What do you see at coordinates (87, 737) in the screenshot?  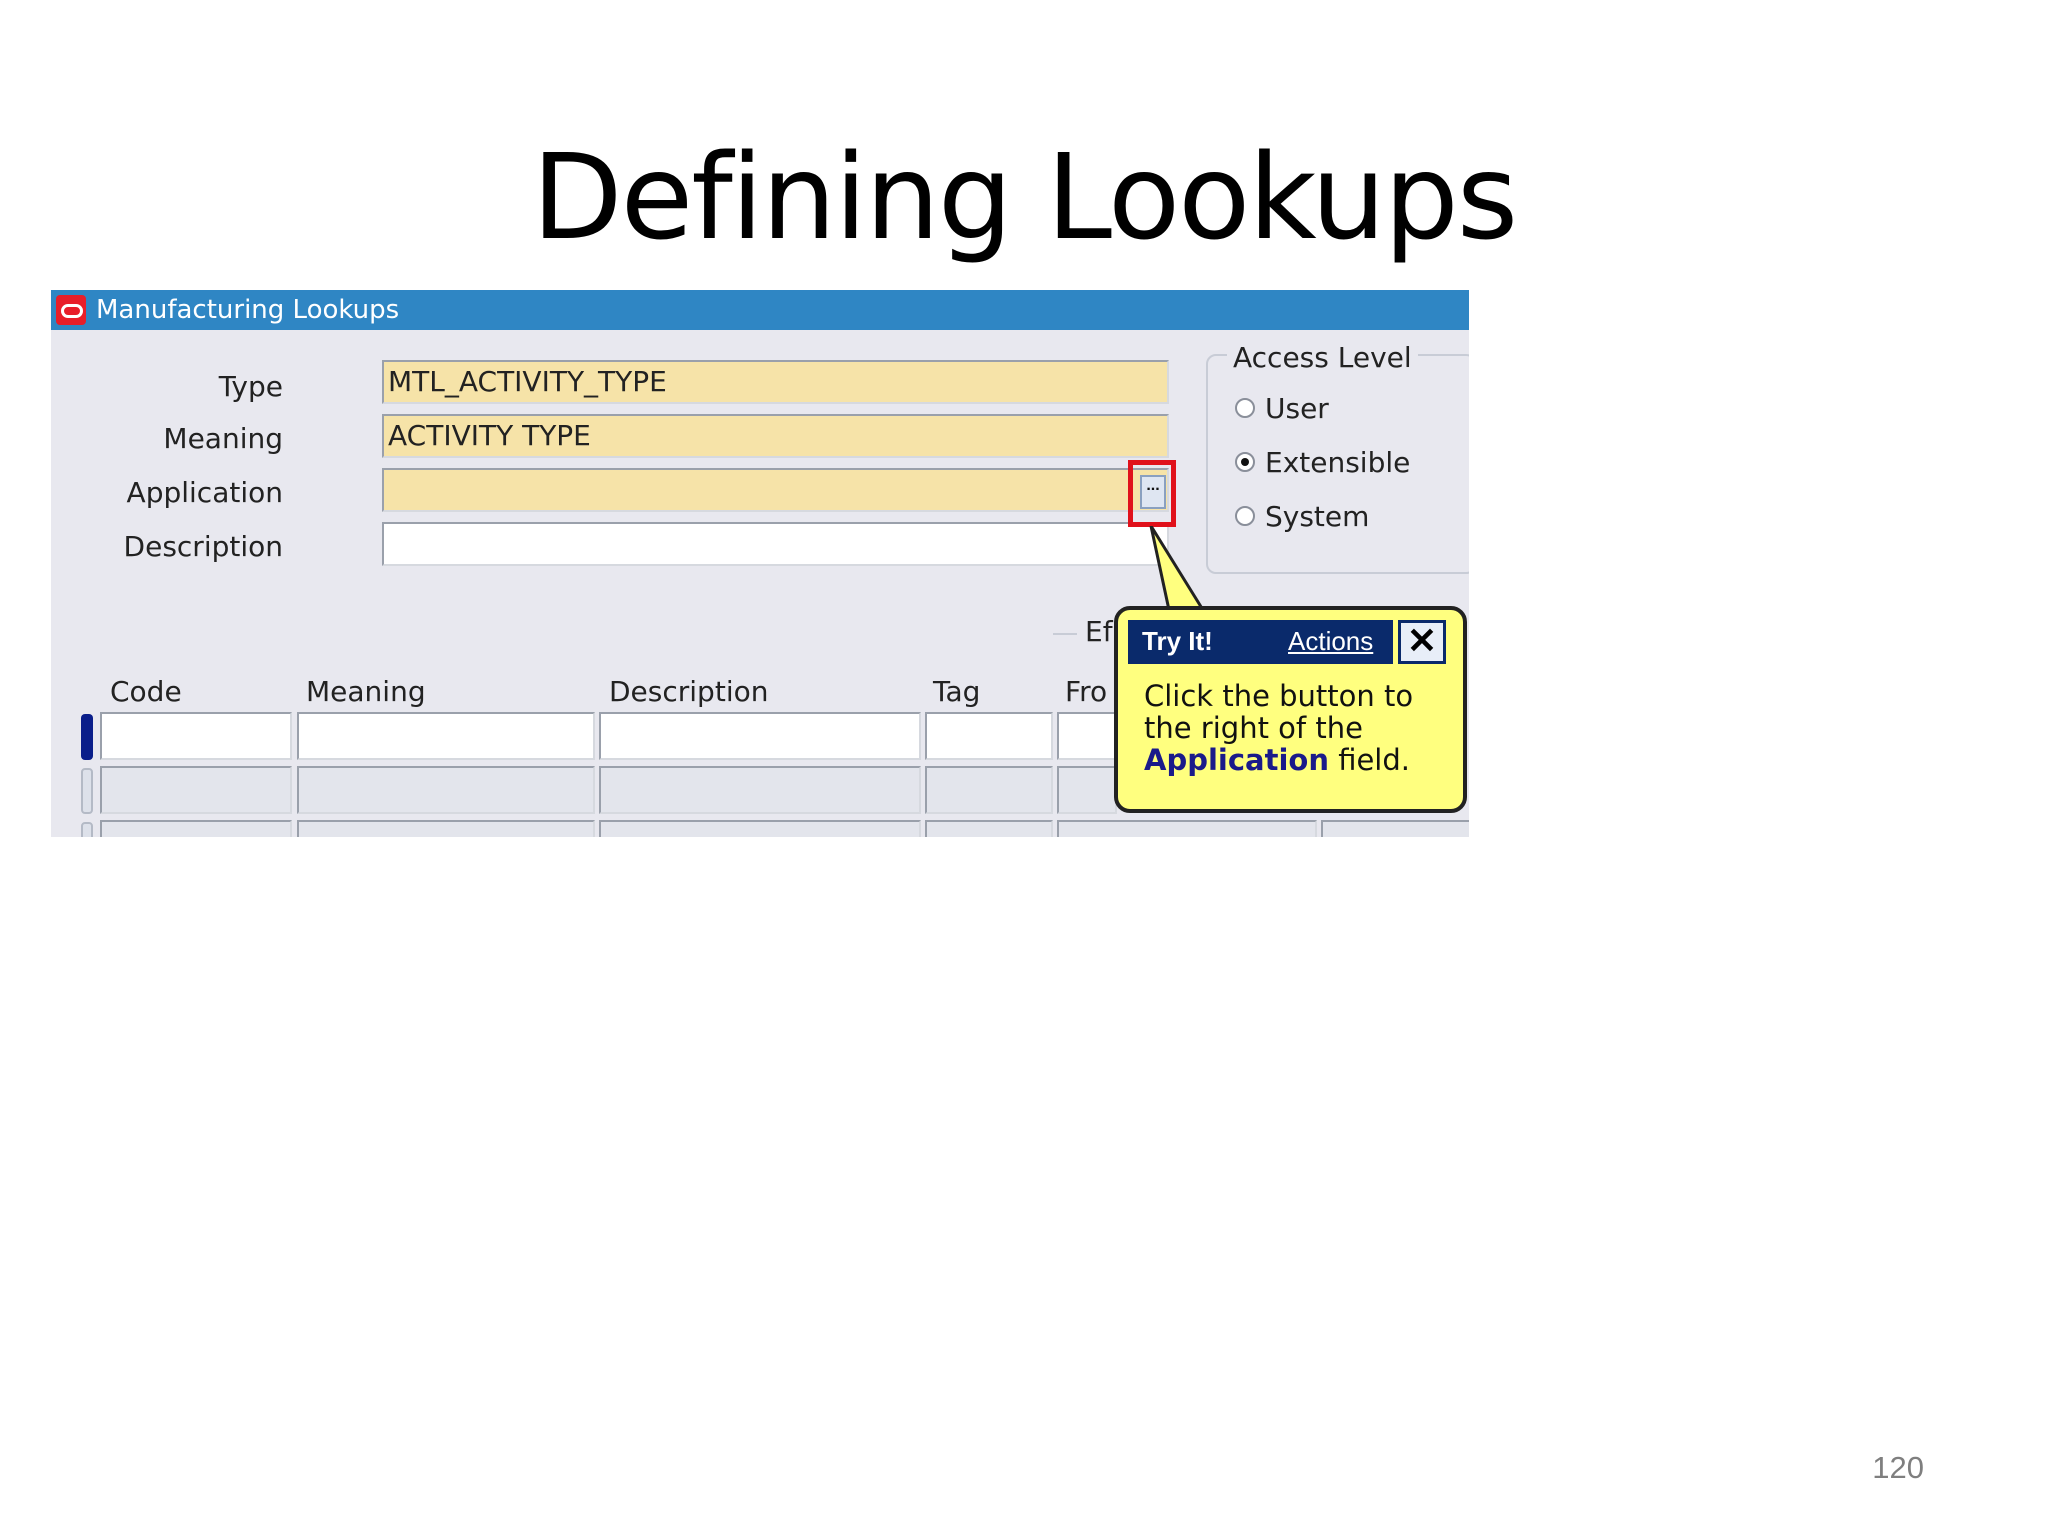 I see `row-indicator-current` at bounding box center [87, 737].